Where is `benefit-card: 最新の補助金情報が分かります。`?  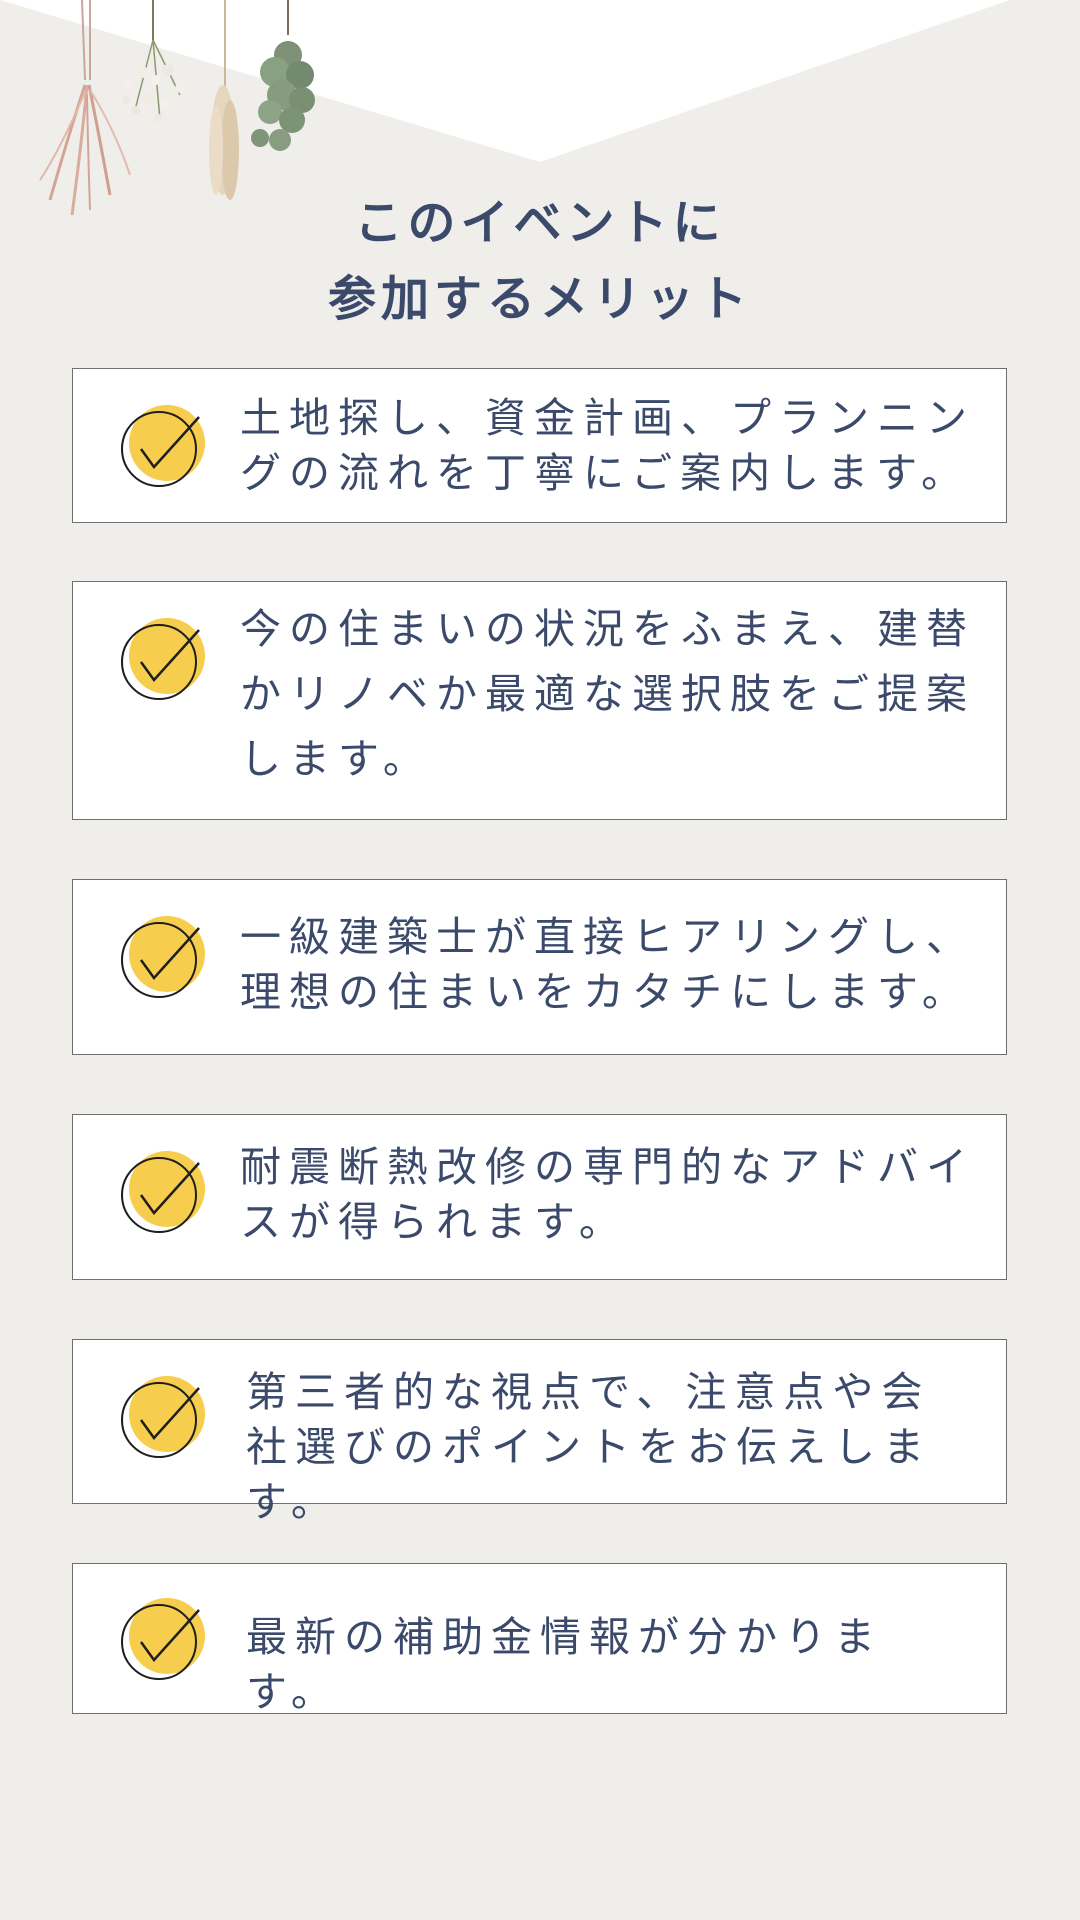
benefit-card: 最新の補助金情報が分かります。 is located at coordinates (539, 1639).